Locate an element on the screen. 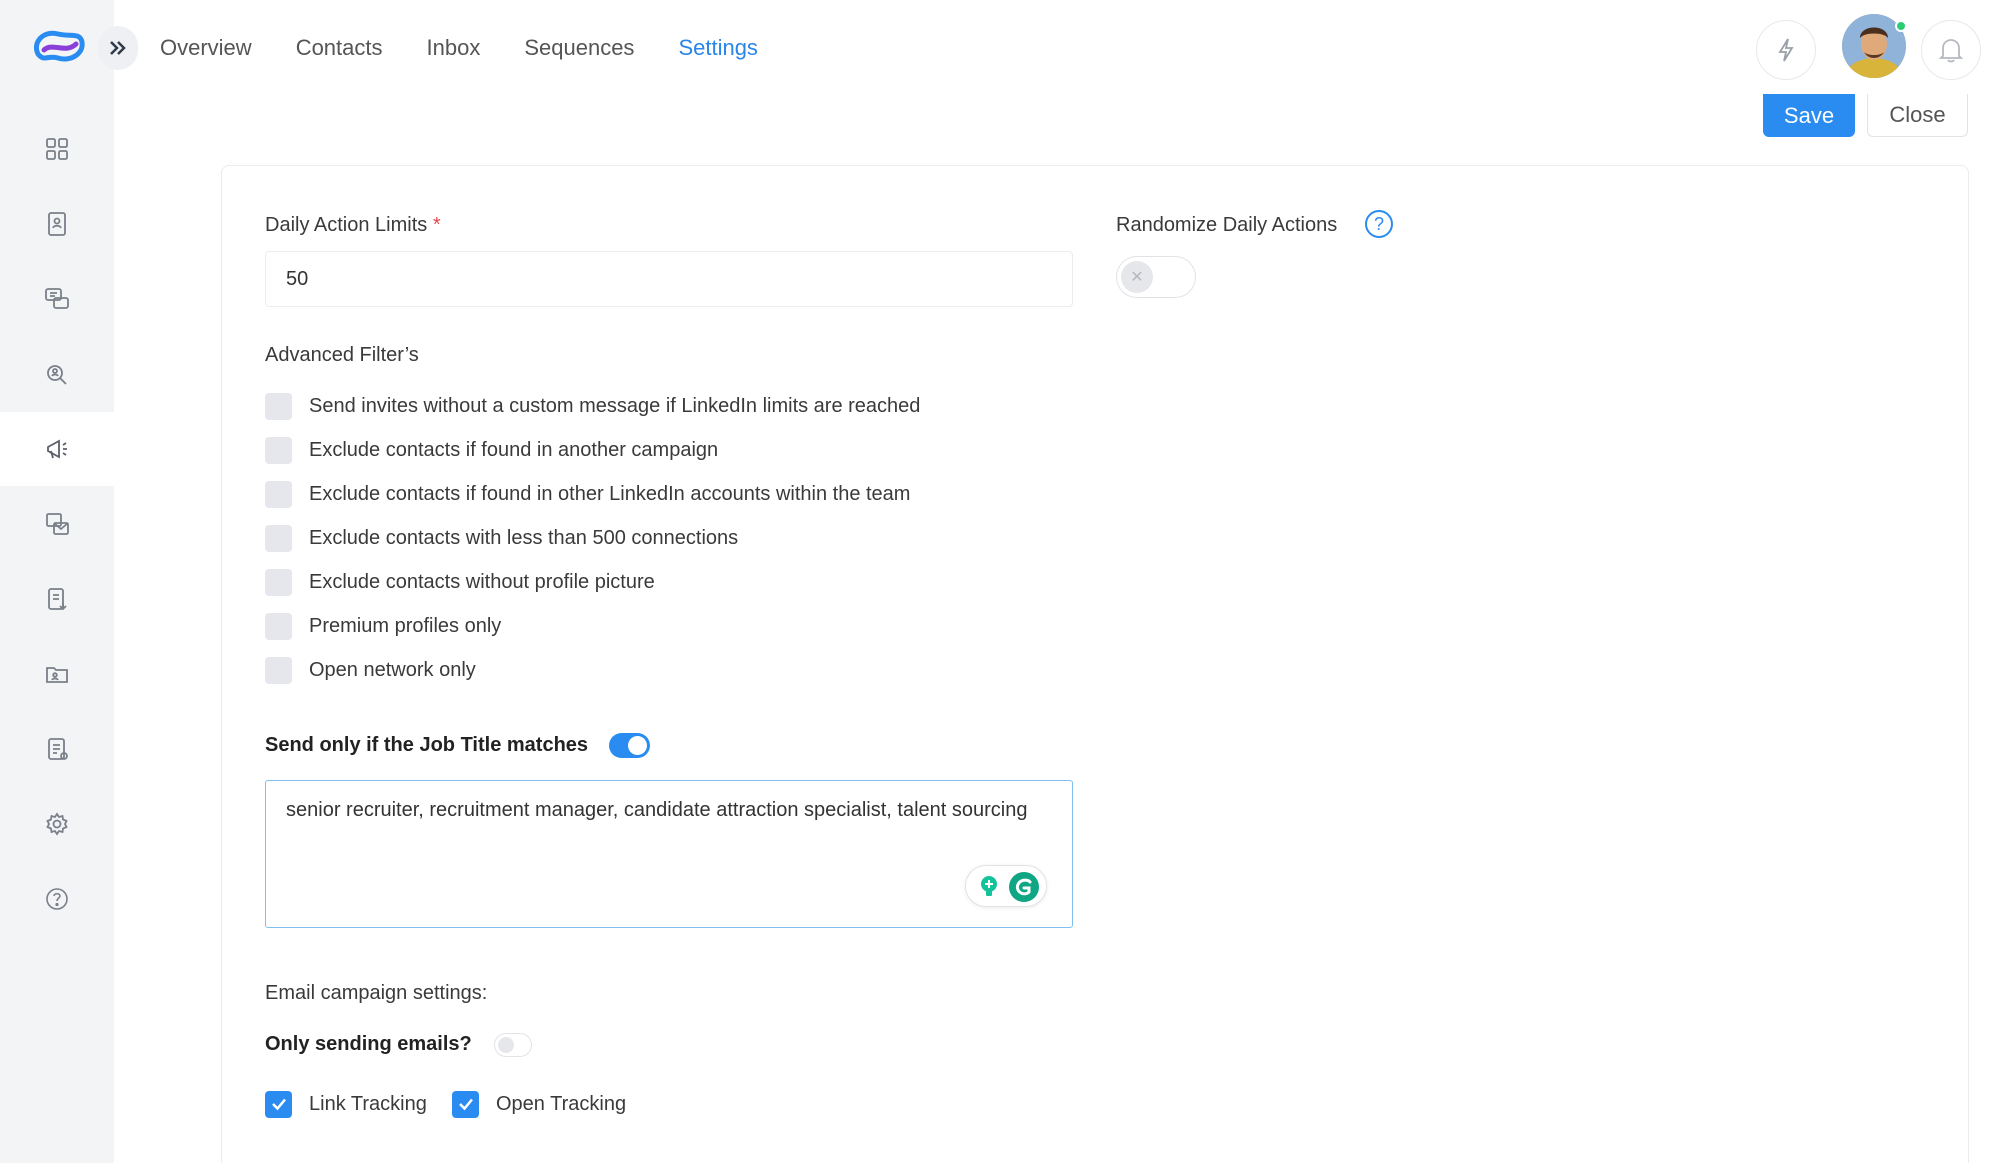 The image size is (1999, 1163). contacts-book-icon is located at coordinates (57, 224).